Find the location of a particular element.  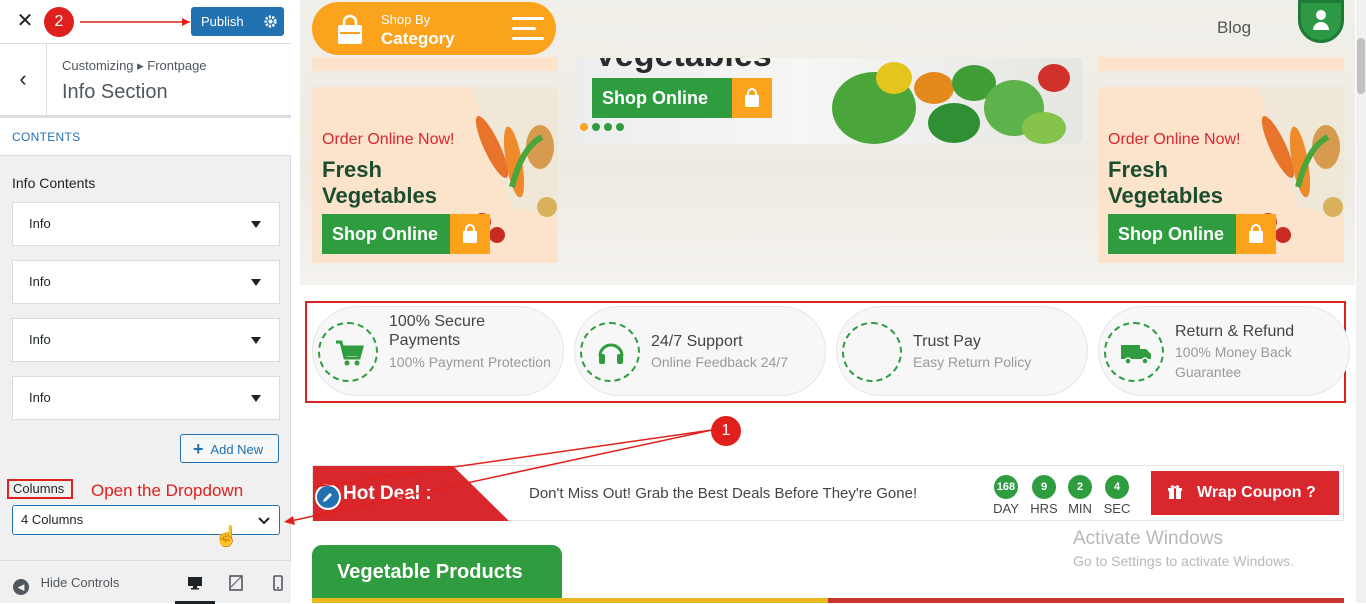

wrap-coupon-label: Wrap Coupon ? is located at coordinates (1256, 492).